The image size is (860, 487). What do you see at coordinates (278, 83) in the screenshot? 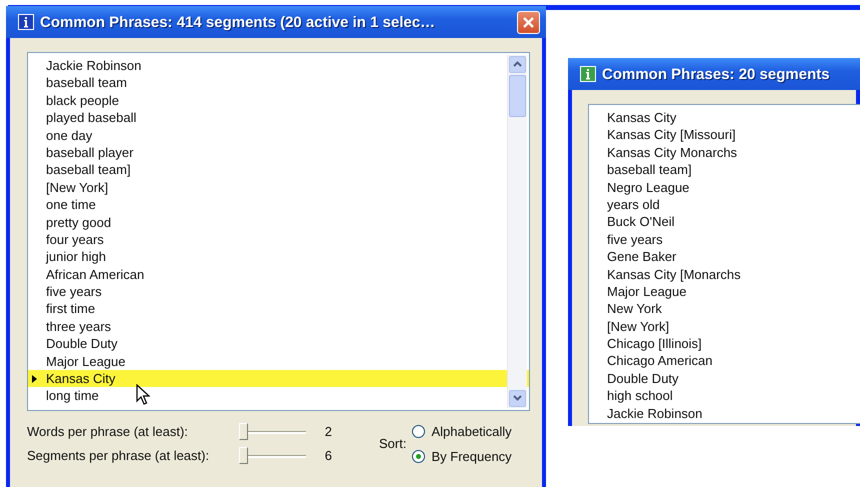
I see `list-item: baseball team` at bounding box center [278, 83].